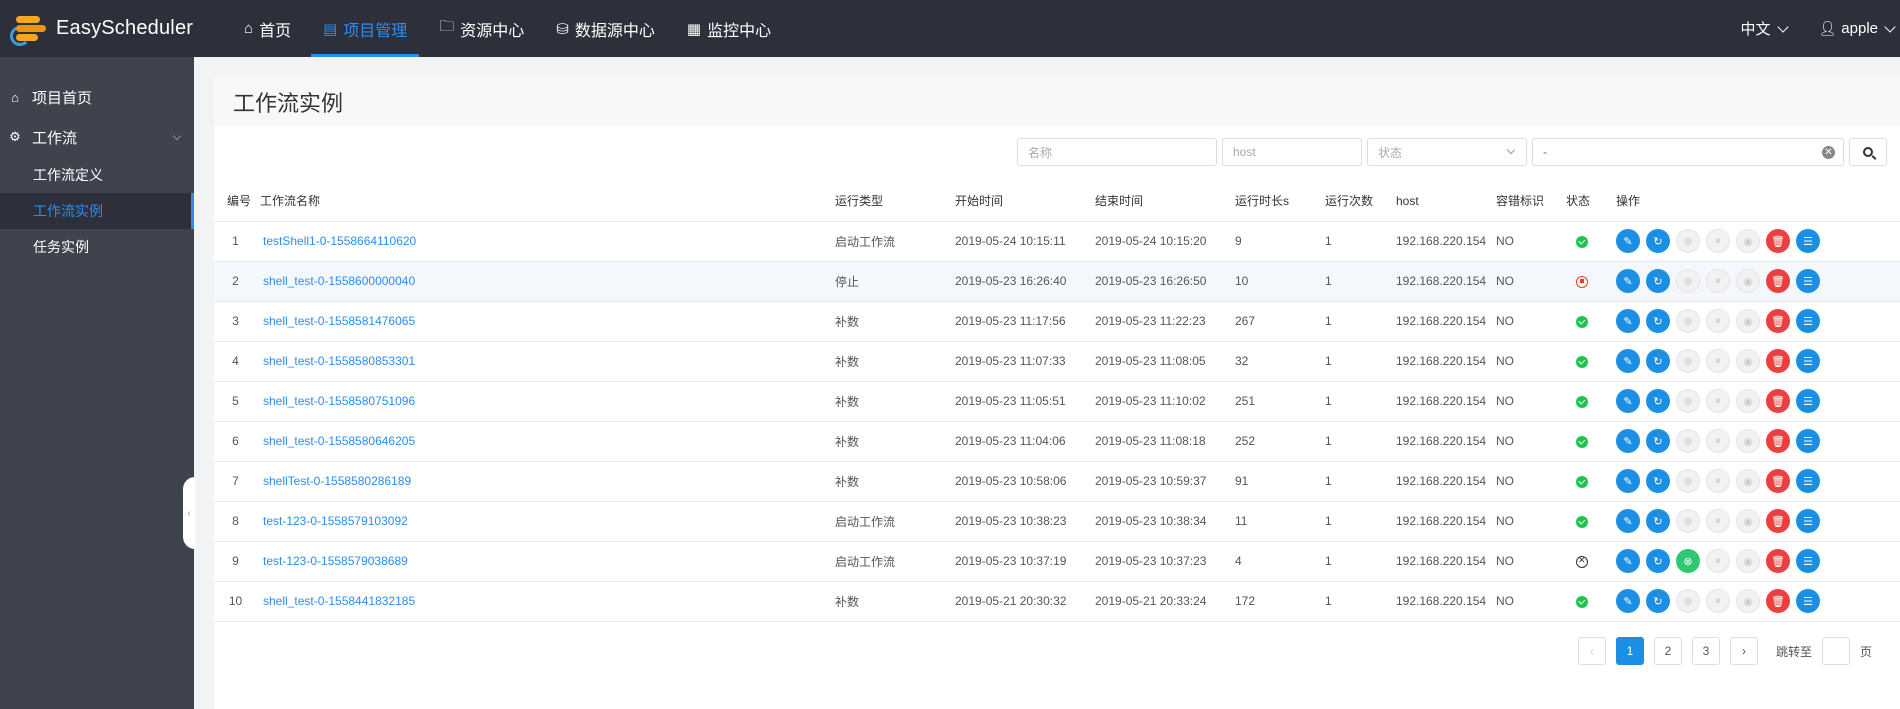 The image size is (1900, 709). I want to click on search-button, so click(1868, 152).